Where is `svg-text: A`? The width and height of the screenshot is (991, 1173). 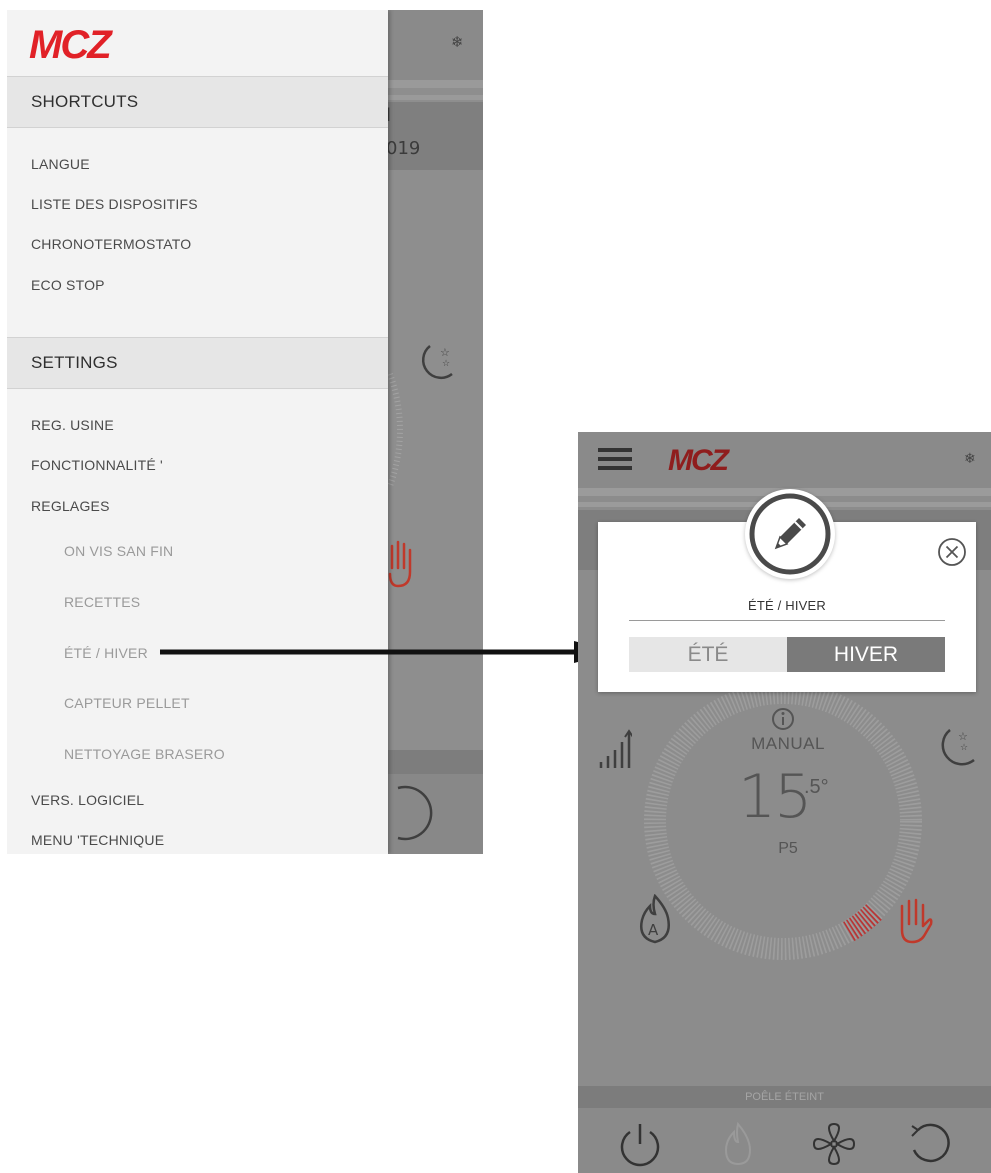 svg-text: A is located at coordinates (653, 930).